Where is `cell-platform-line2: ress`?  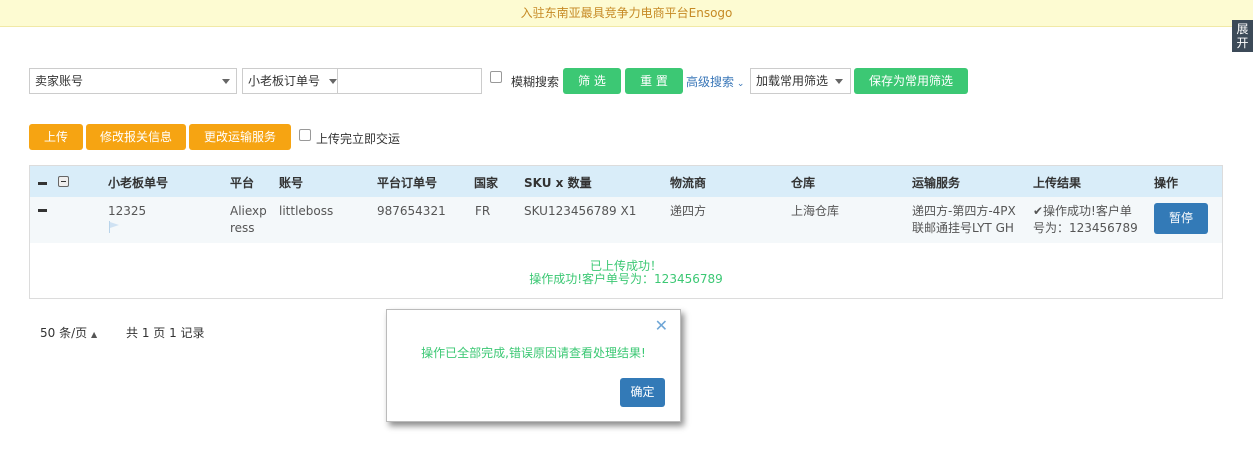 cell-platform-line2: ress is located at coordinates (242, 228).